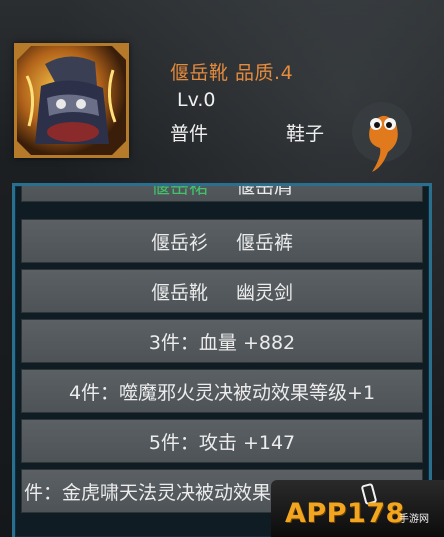 Image resolution: width=444 pixels, height=537 pixels. I want to click on item-level: Lv.0, so click(196, 100).